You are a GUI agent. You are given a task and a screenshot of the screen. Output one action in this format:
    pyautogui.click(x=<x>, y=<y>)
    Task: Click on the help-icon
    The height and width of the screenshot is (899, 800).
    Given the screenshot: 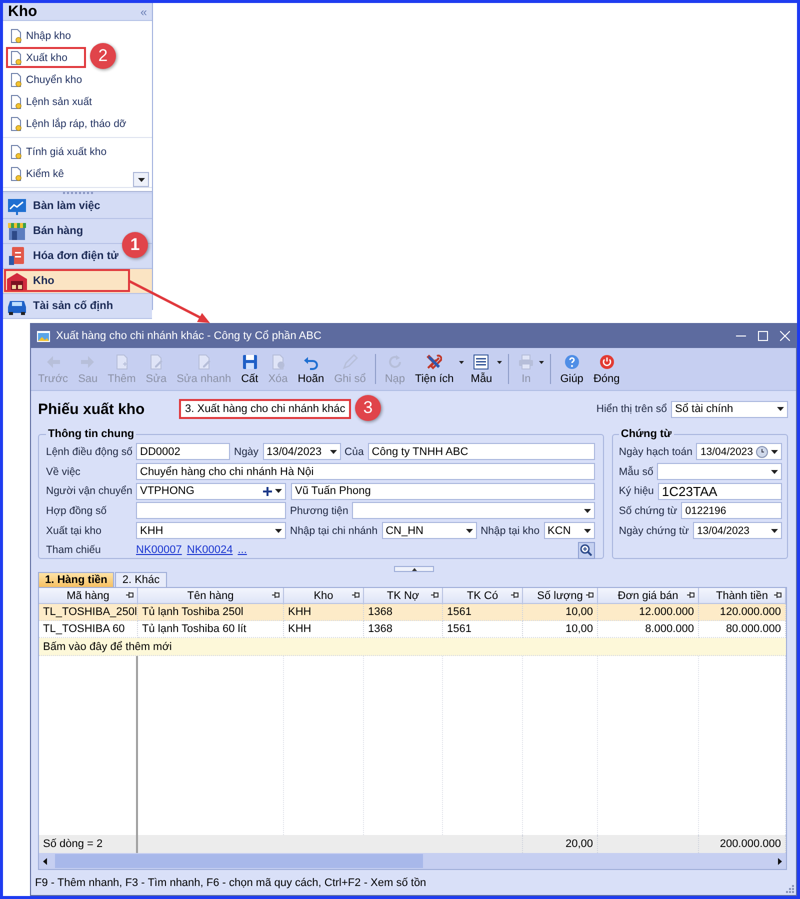 What is the action you would take?
    pyautogui.click(x=572, y=362)
    